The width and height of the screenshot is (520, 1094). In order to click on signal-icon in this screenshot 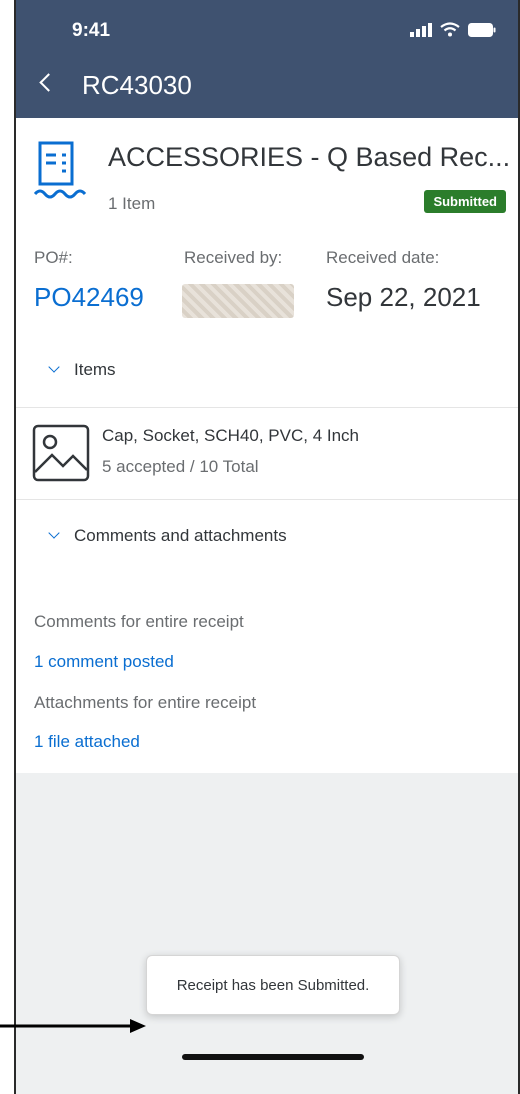, I will do `click(421, 29)`.